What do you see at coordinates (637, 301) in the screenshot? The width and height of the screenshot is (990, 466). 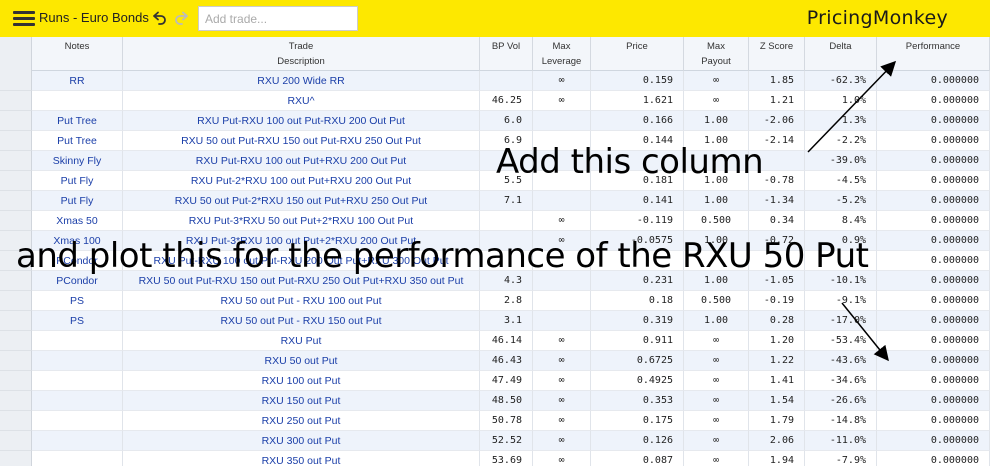 I see `cell-price: 0.18` at bounding box center [637, 301].